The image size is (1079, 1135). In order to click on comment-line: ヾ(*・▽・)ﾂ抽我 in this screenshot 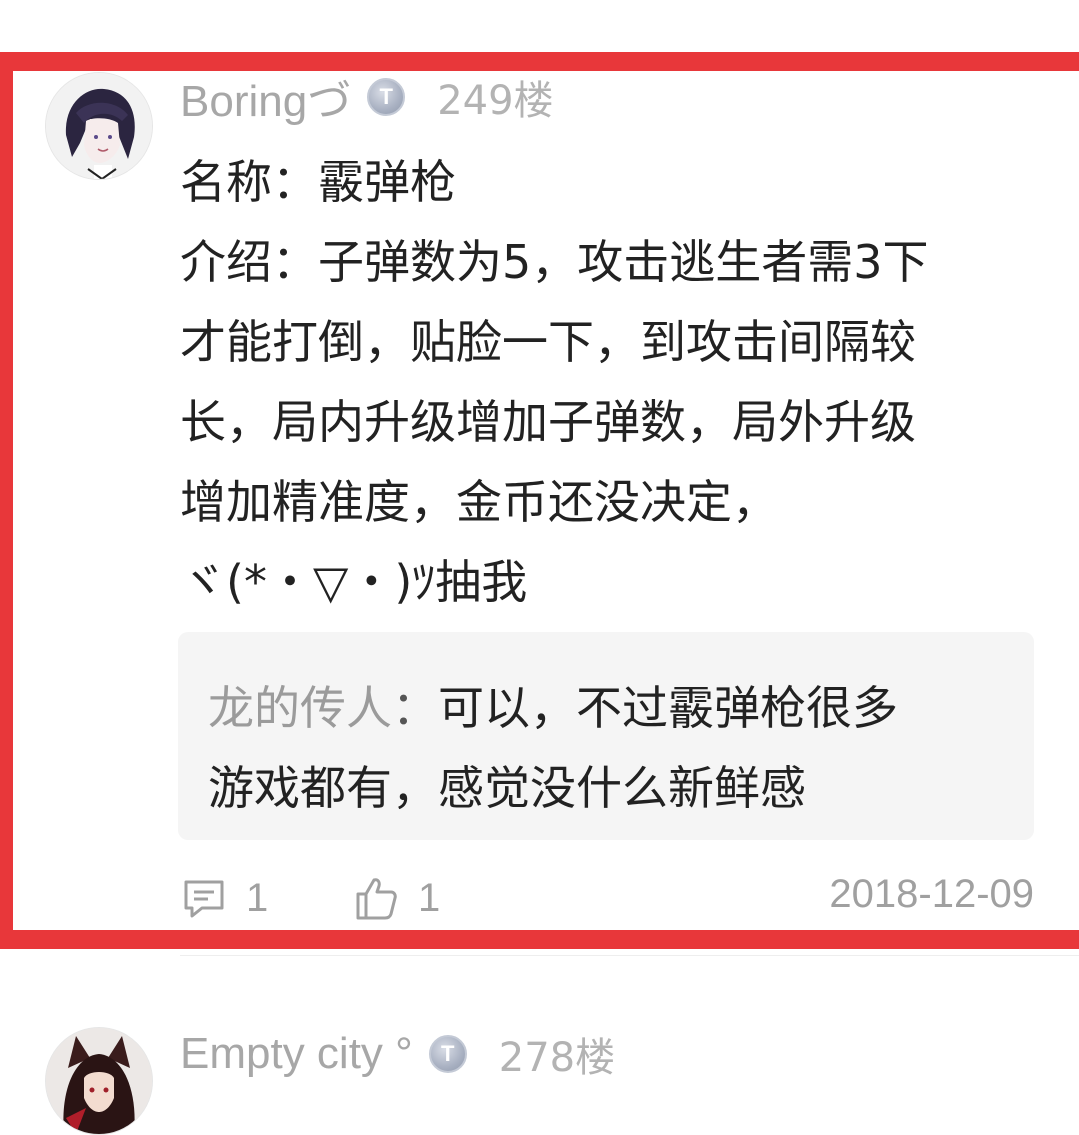, I will do `click(354, 582)`.